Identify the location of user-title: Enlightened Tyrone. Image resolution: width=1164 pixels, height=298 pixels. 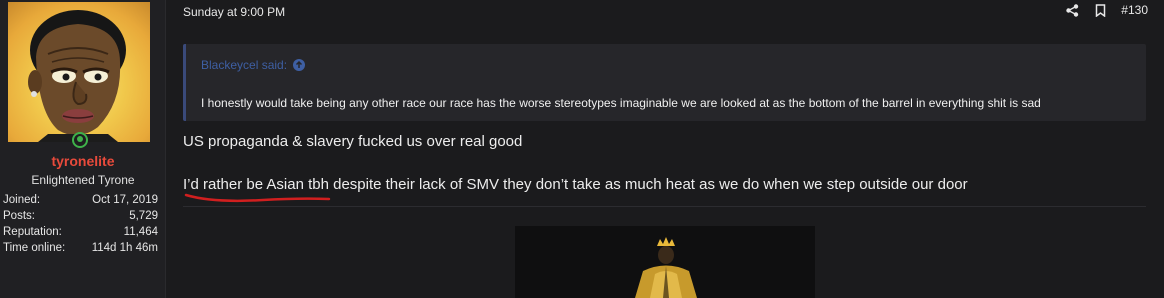
(83, 180).